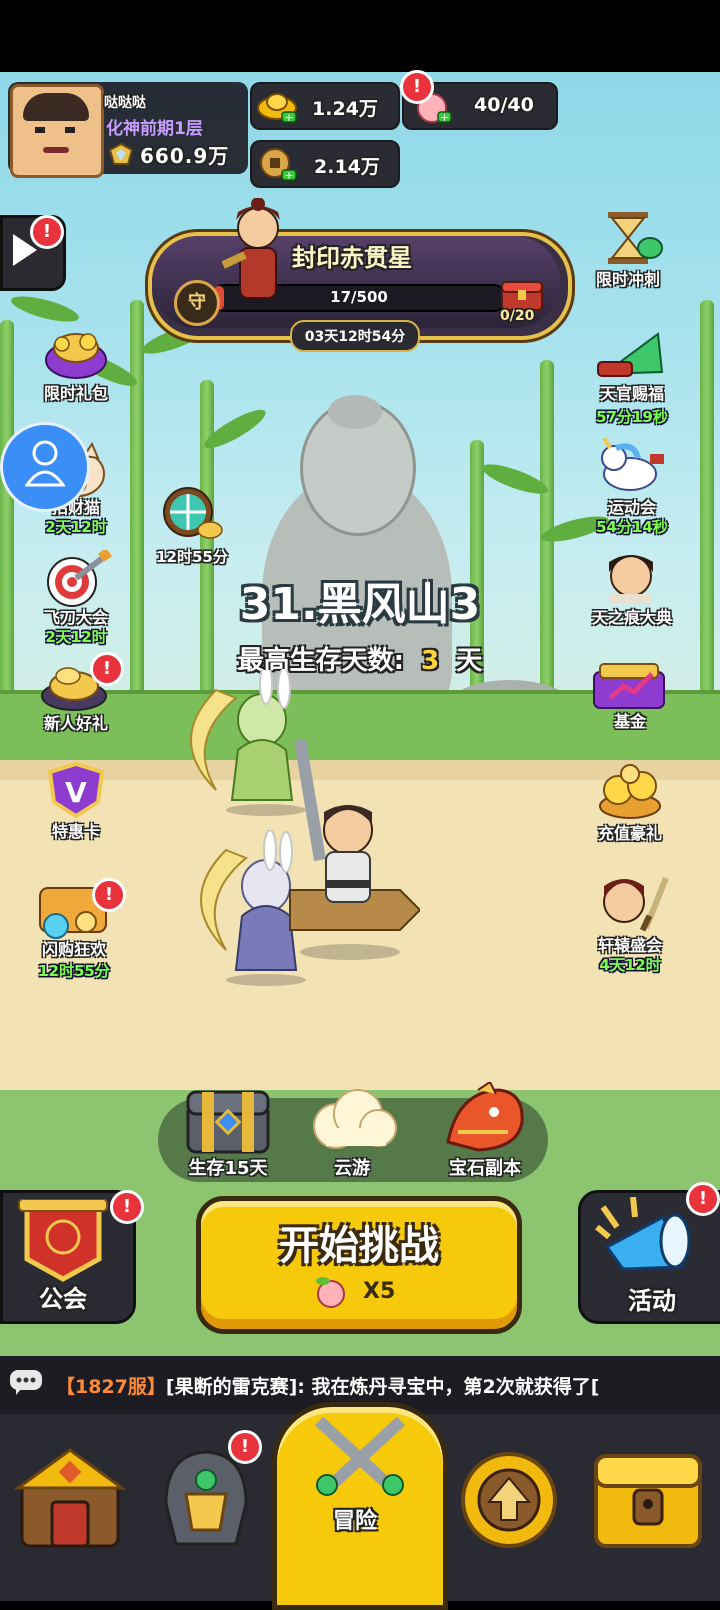 The height and width of the screenshot is (1610, 720). I want to click on right-menu-label: 天之痕大典, so click(631, 617).